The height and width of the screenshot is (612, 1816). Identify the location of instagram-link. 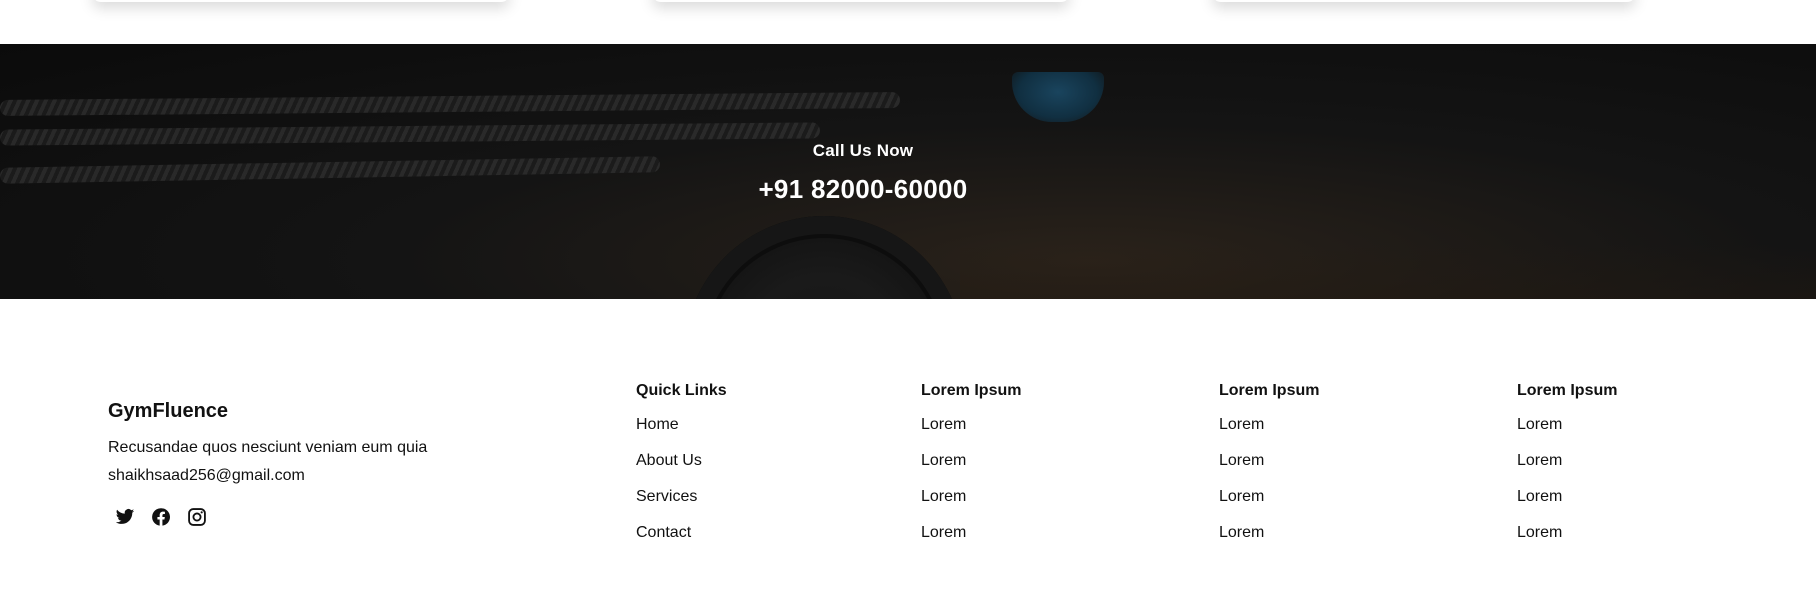
(197, 517).